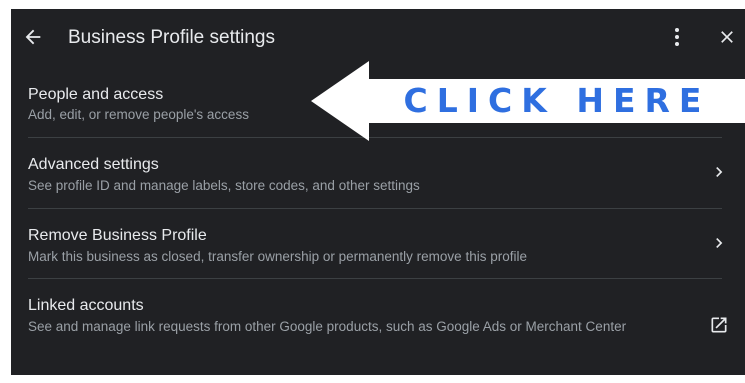 The width and height of the screenshot is (745, 383). What do you see at coordinates (557, 100) in the screenshot?
I see `click-here-label: CLICK HERE` at bounding box center [557, 100].